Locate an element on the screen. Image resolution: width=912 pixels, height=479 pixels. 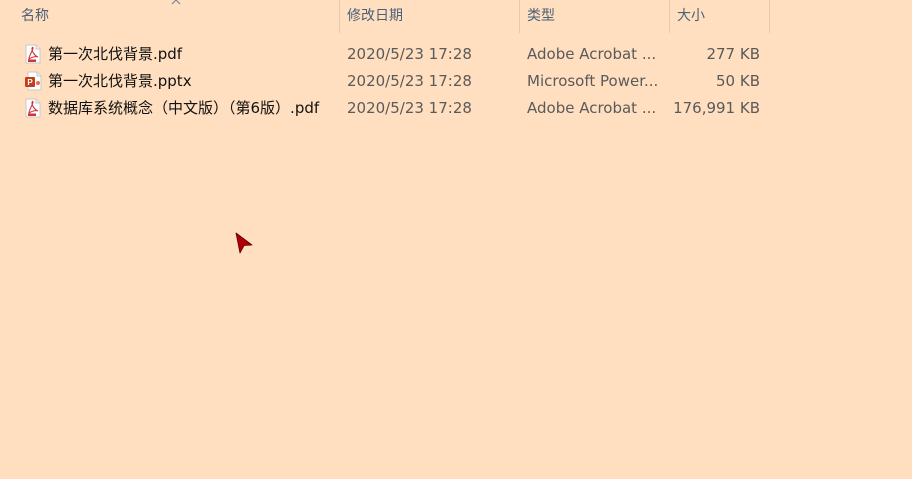
file-size: 176,991 KB is located at coordinates (716, 108).